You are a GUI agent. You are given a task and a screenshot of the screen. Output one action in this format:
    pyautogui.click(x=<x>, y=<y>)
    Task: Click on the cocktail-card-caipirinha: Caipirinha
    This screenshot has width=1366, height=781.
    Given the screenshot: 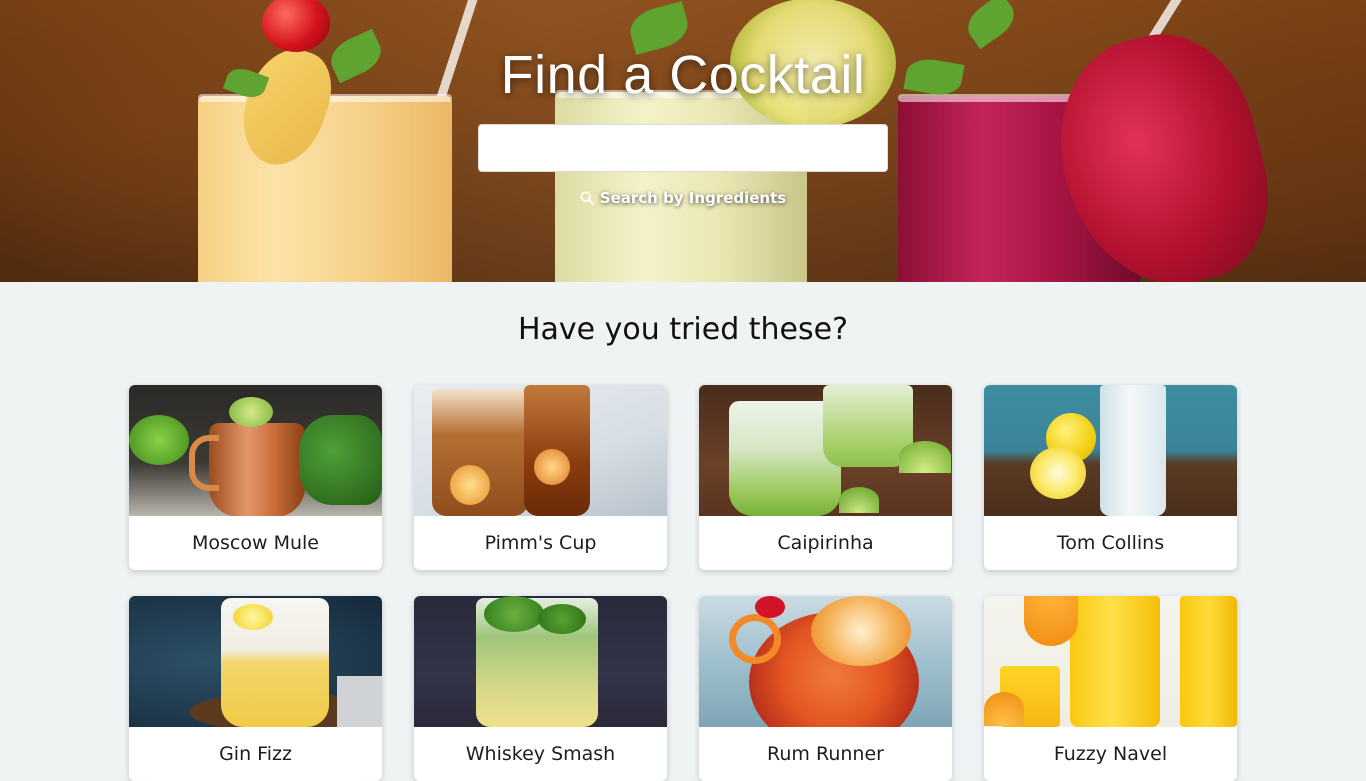 What is the action you would take?
    pyautogui.click(x=825, y=477)
    